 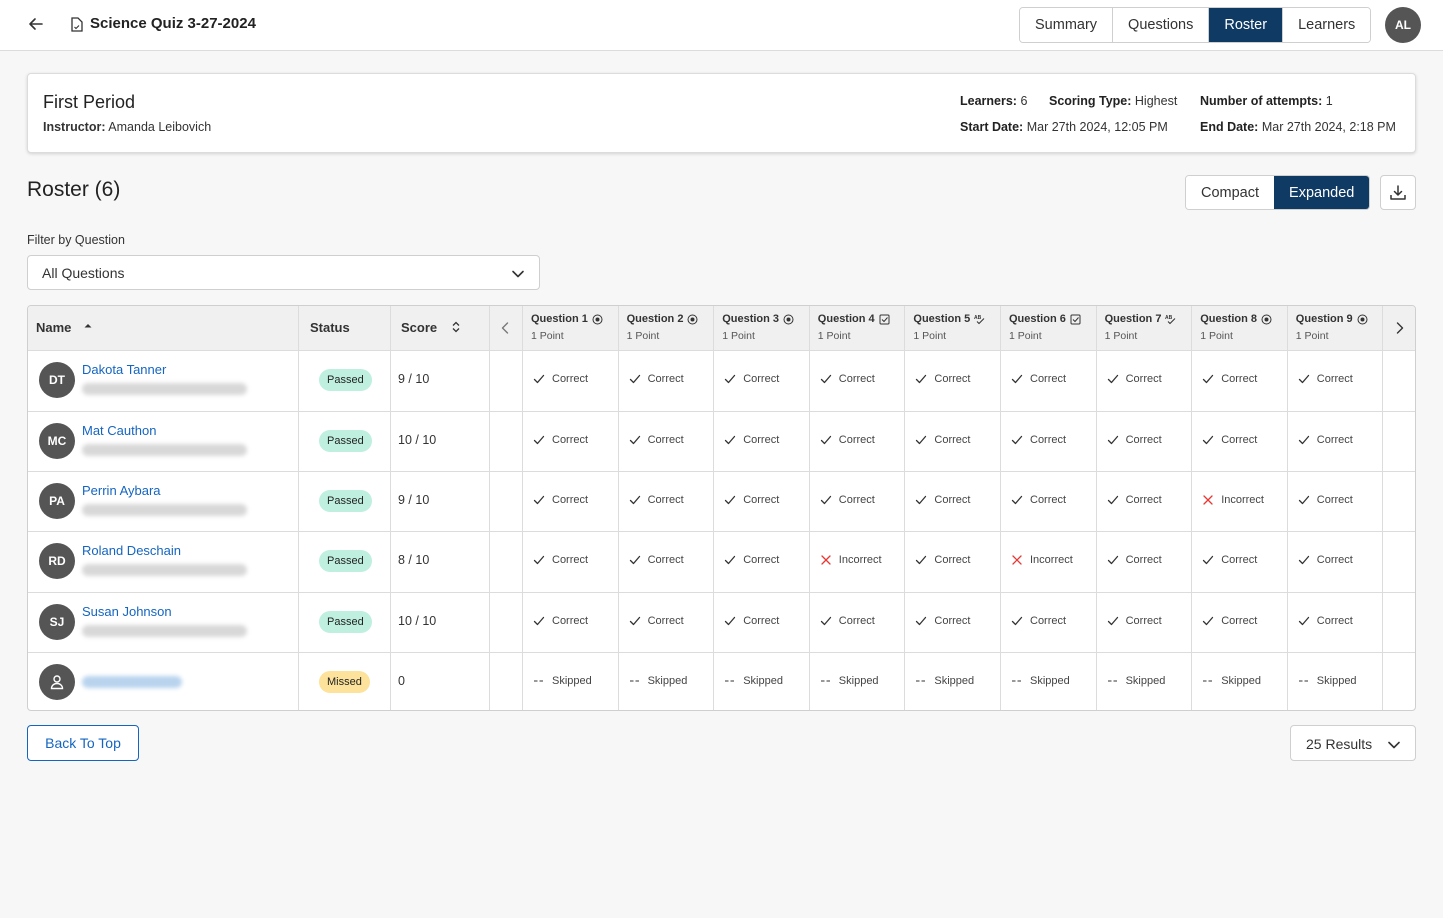 What do you see at coordinates (1240, 328) in the screenshot?
I see `question-header: Question 8 1 Point` at bounding box center [1240, 328].